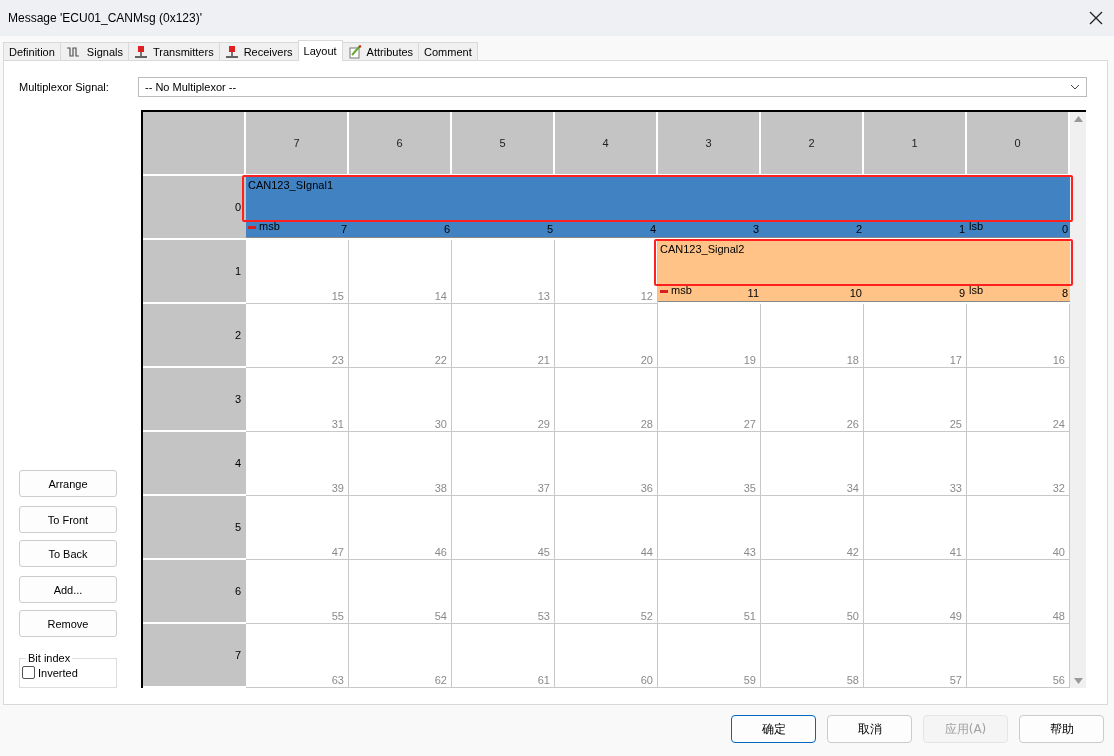 The height and width of the screenshot is (756, 1114). I want to click on bit-number: 17, so click(955, 360).